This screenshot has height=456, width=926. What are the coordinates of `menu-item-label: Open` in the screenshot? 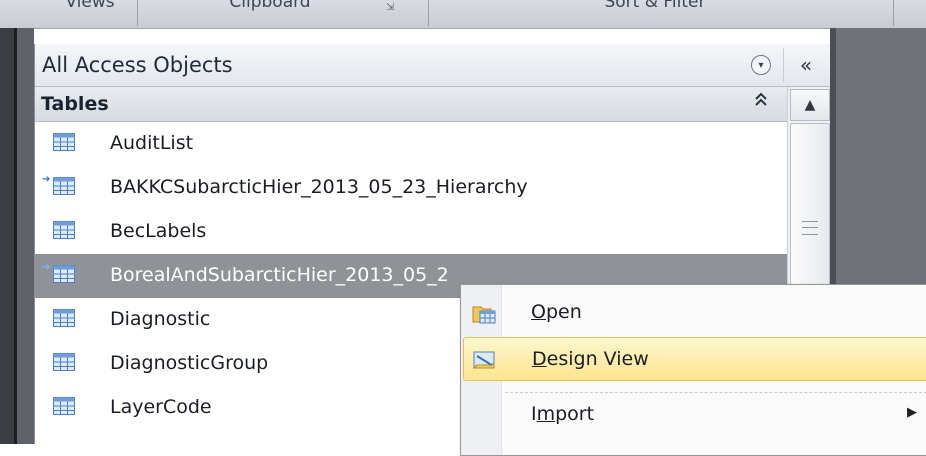 It's located at (556, 312).